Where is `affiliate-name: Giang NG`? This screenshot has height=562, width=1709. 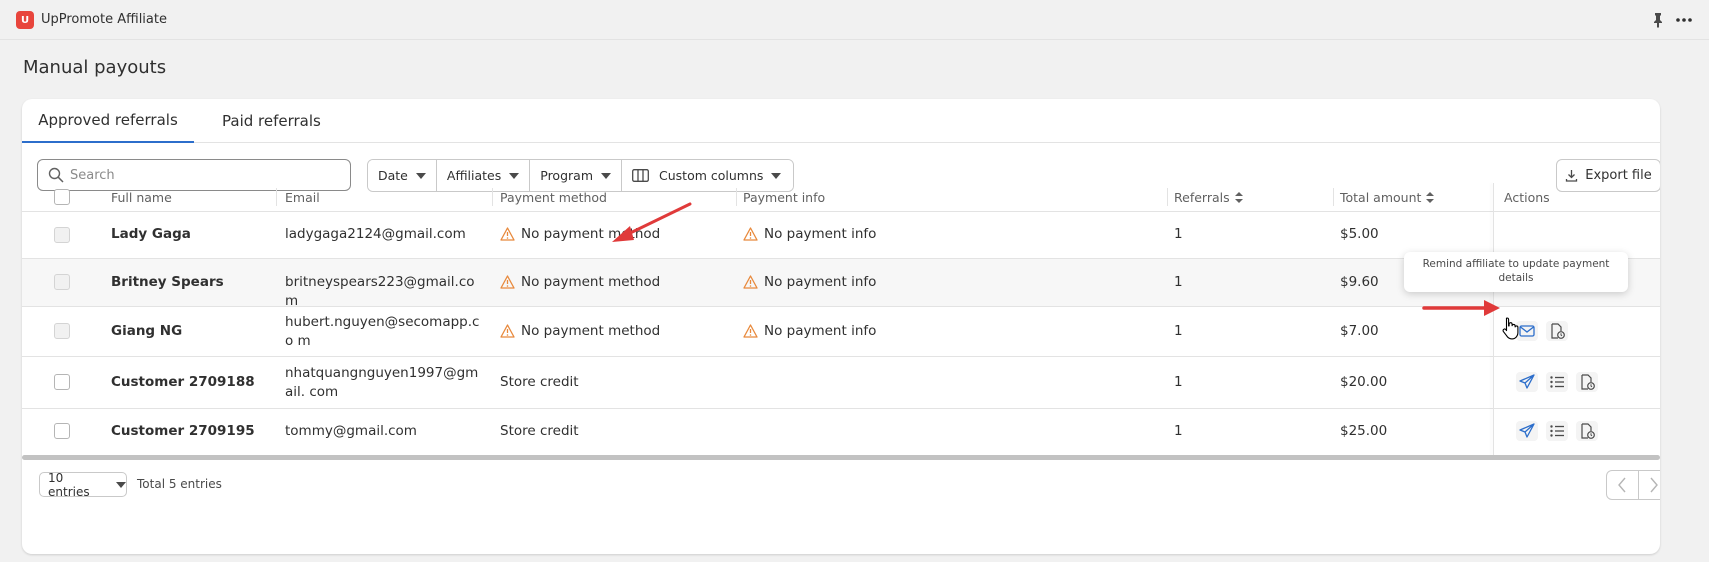
affiliate-name: Giang NG is located at coordinates (147, 331).